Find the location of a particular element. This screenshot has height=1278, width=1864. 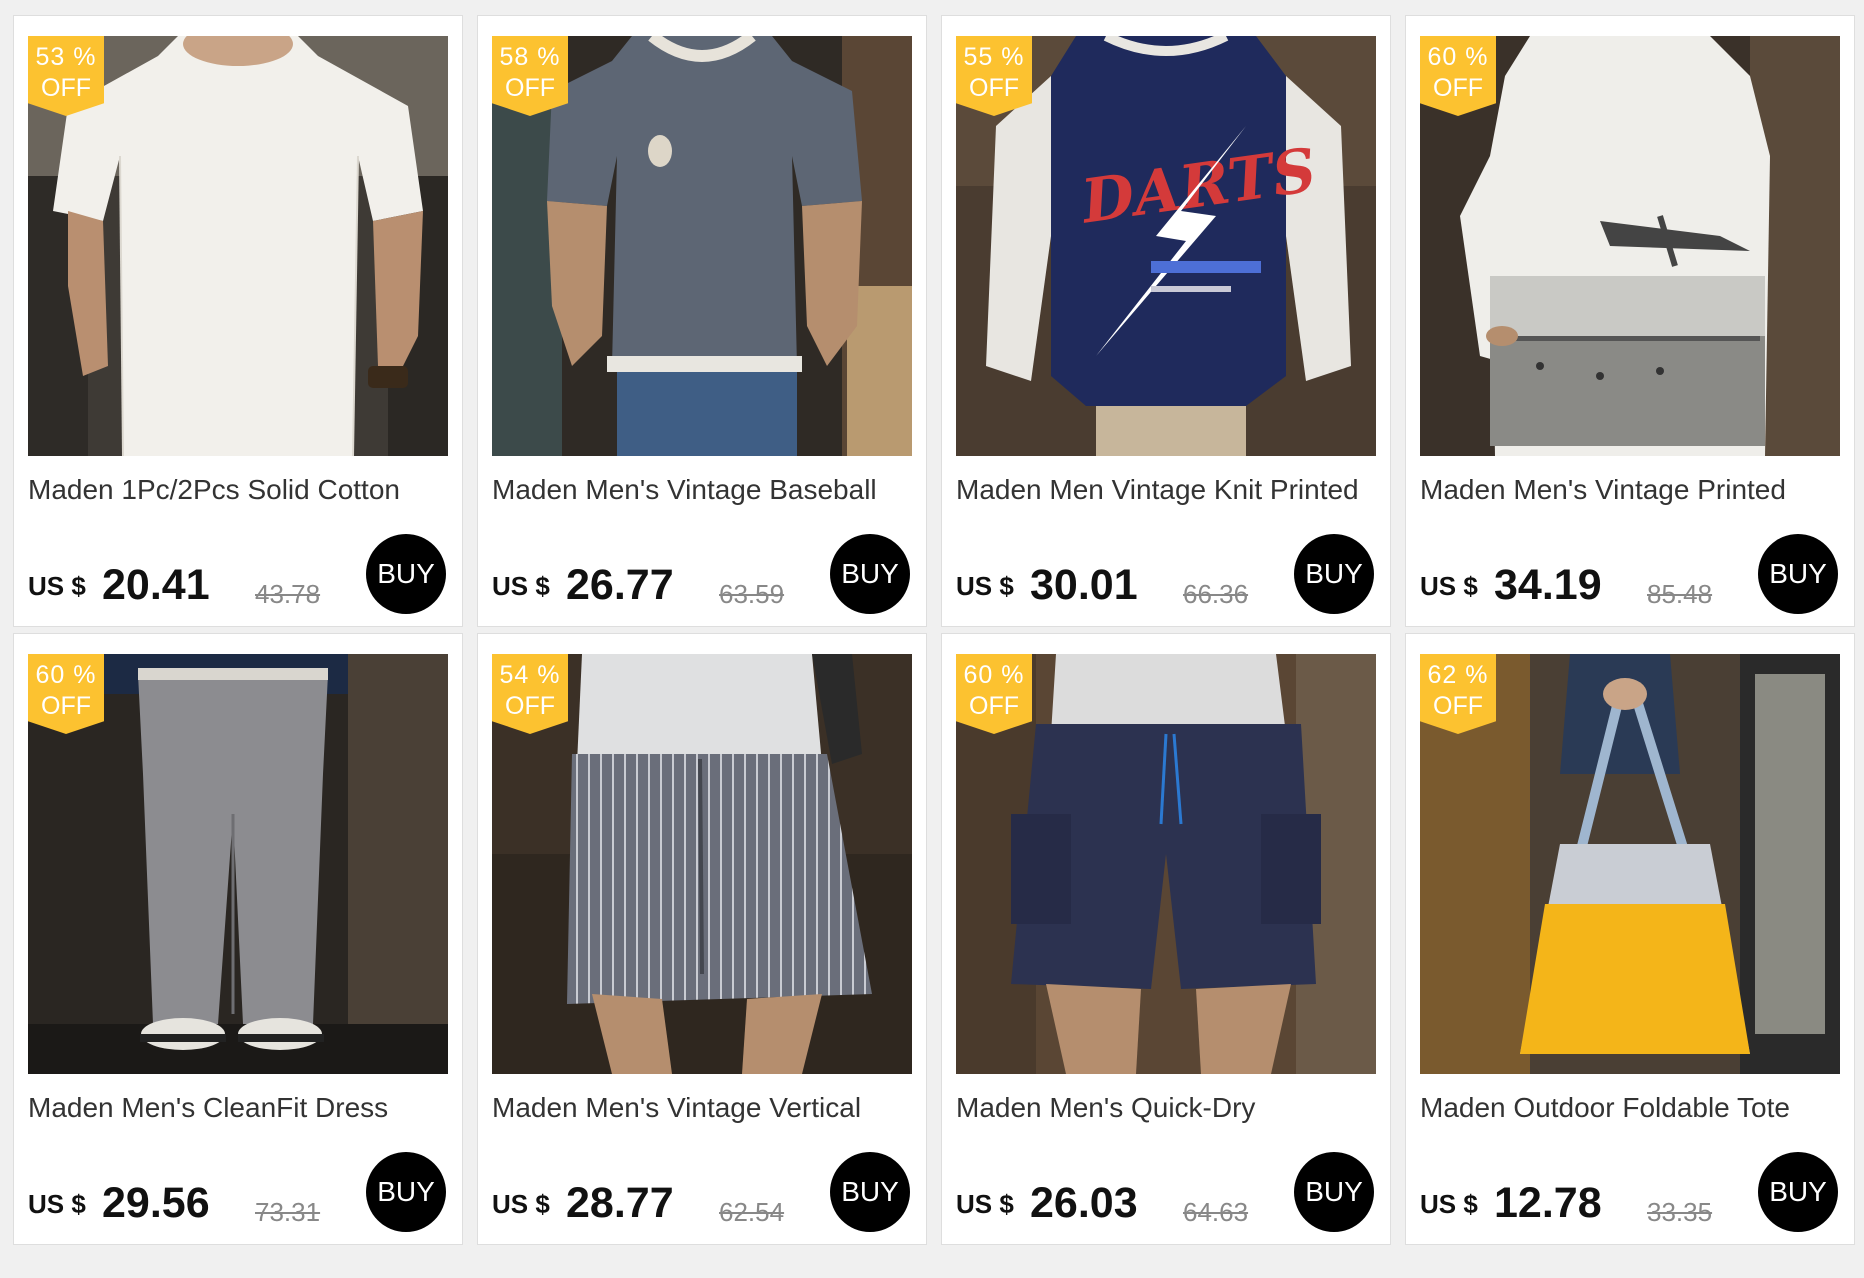

discount-badge: 53 % OFF is located at coordinates (66, 76).